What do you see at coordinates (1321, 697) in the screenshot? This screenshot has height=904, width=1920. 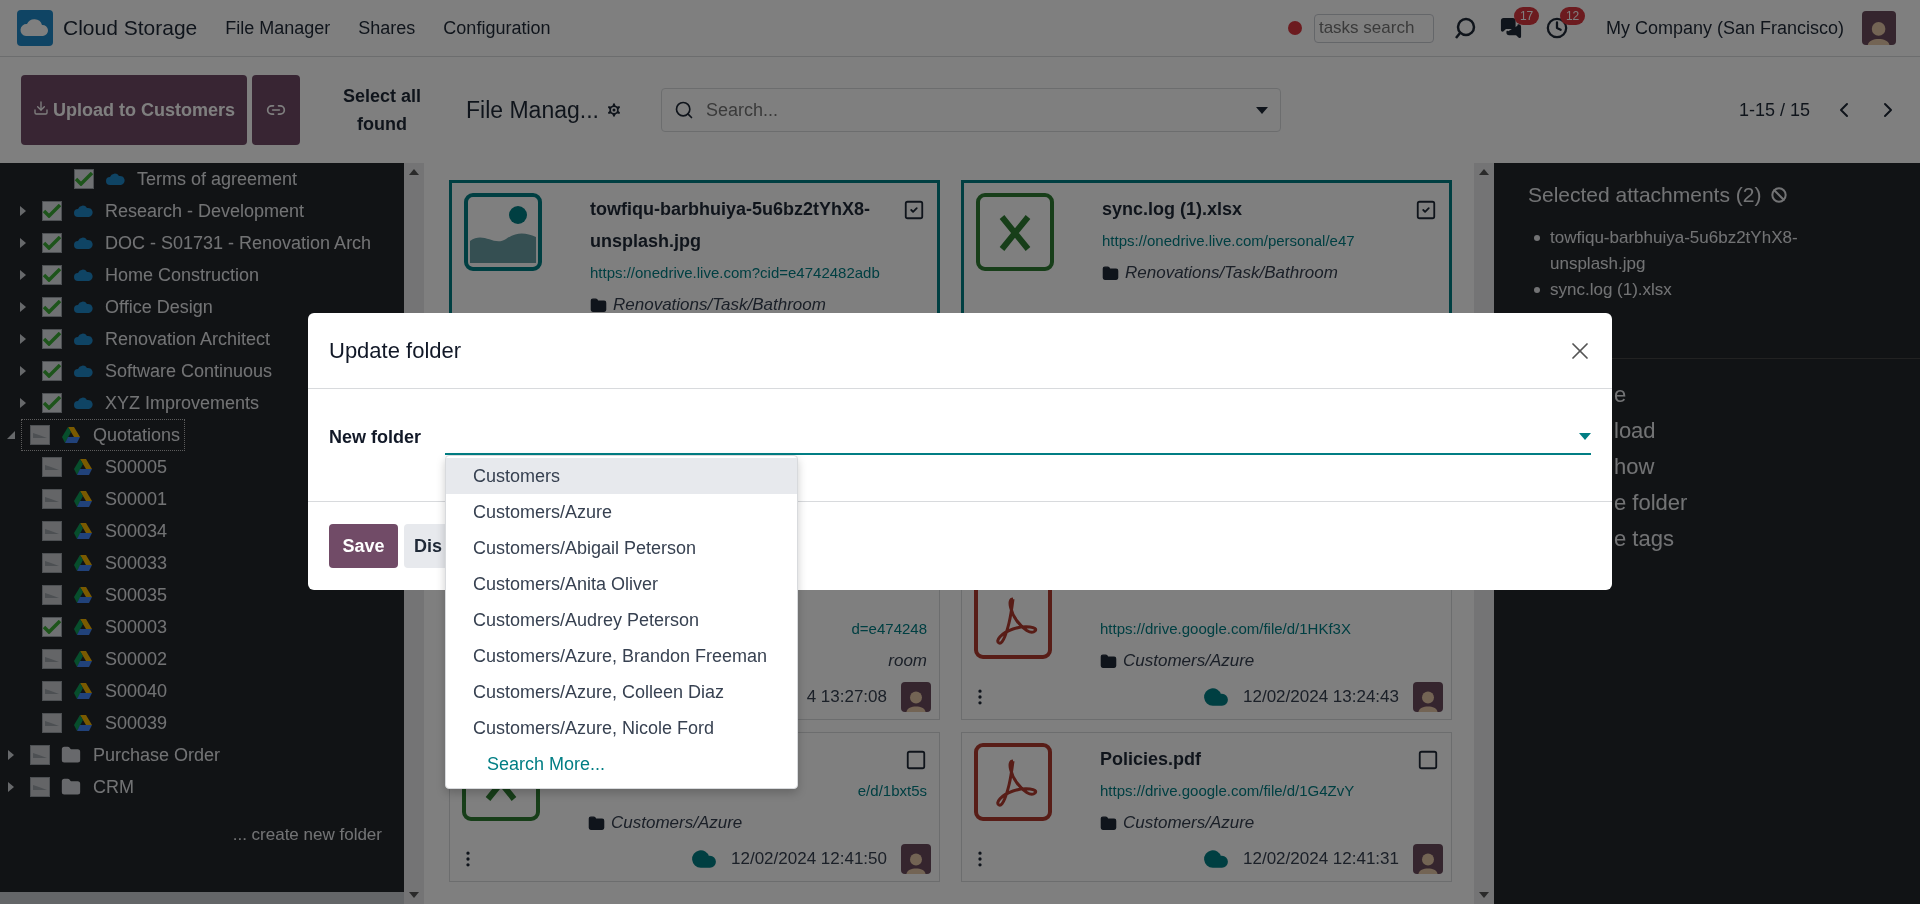 I see `date-text: 12/02/2024 13:24:43` at bounding box center [1321, 697].